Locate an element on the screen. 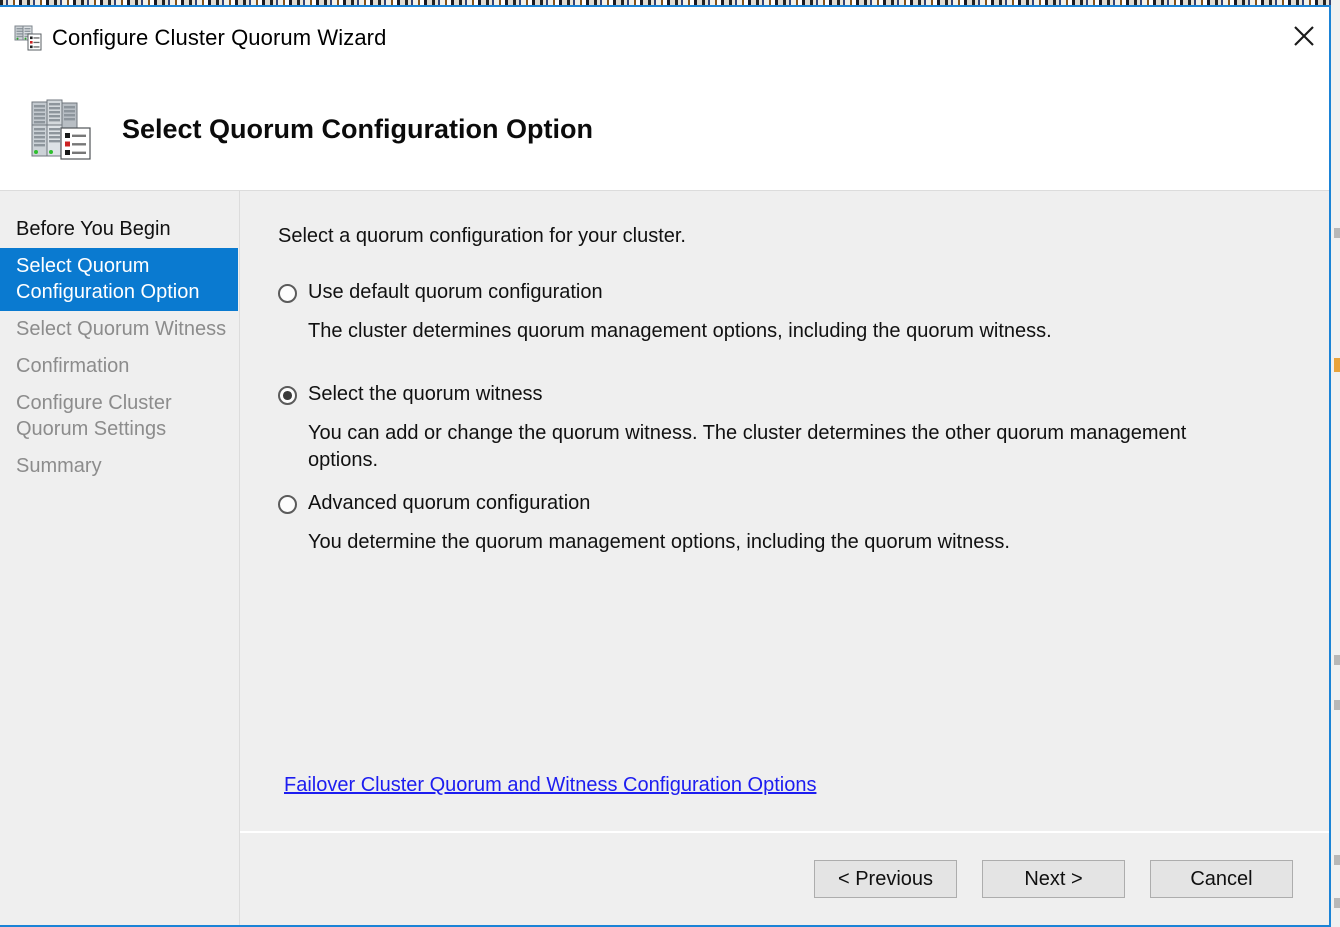 This screenshot has width=1340, height=927. previous-button: < Previous is located at coordinates (885, 879).